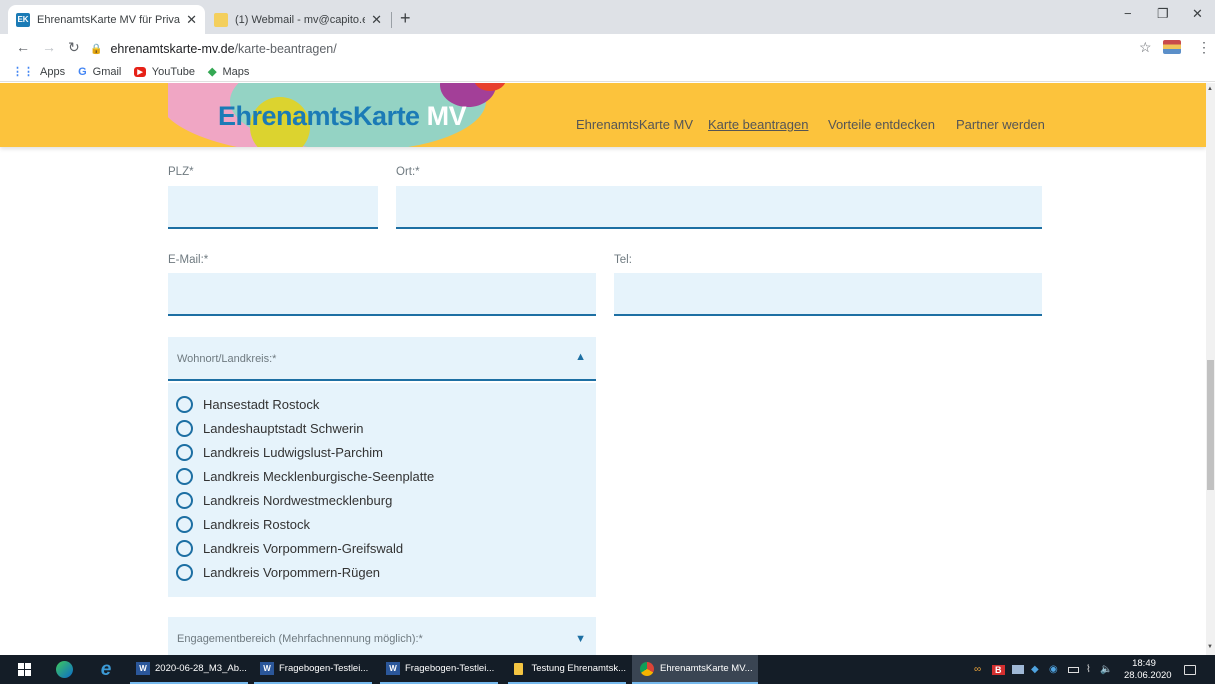 Image resolution: width=1215 pixels, height=684 pixels. I want to click on bookmark-gmail: G Gmail, so click(99, 72).